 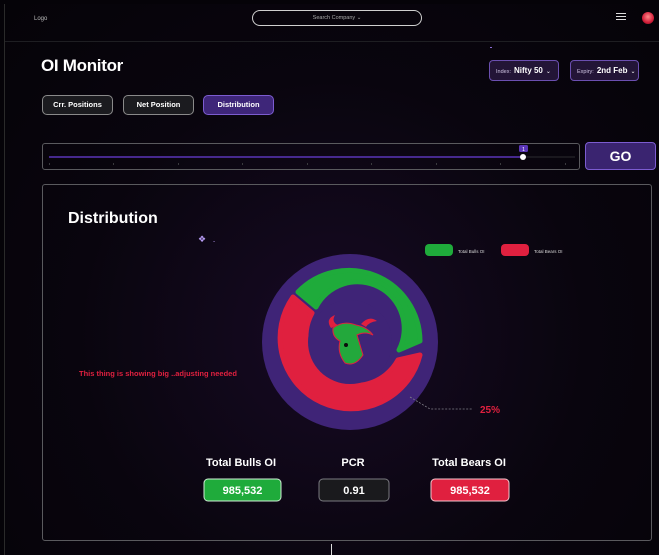 I want to click on legend-bulls-label: Total Bulls OI, so click(x=471, y=251).